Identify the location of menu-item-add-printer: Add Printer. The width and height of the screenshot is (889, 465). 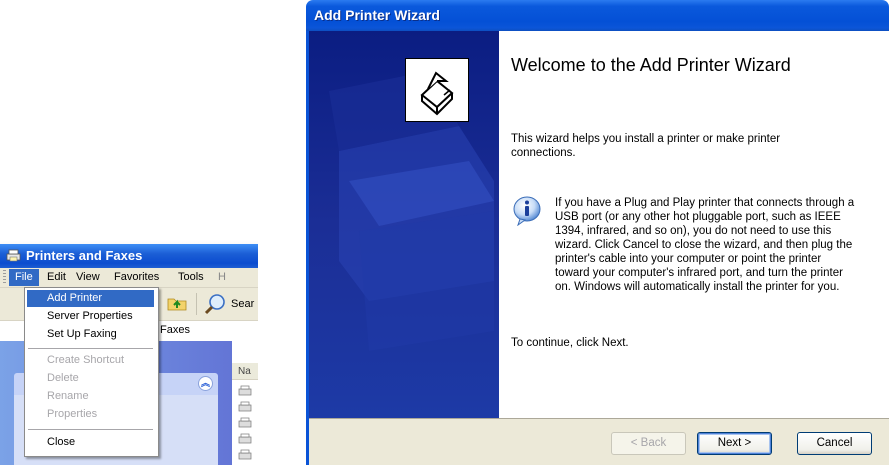
(90, 298).